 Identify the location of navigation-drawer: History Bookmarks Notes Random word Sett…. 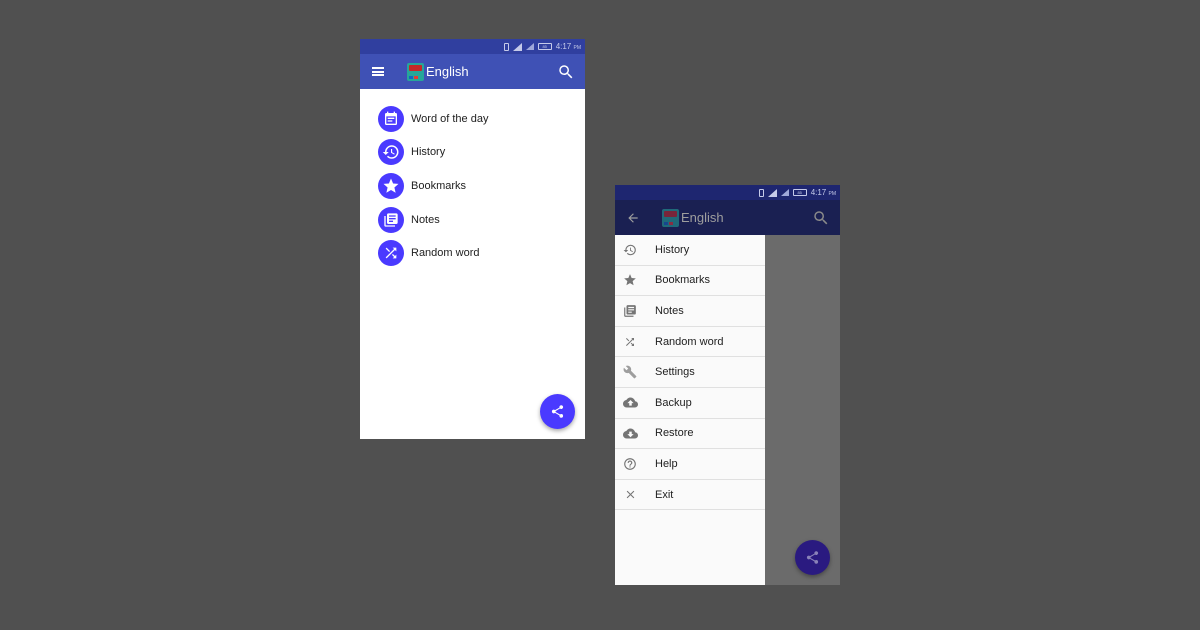
(690, 410).